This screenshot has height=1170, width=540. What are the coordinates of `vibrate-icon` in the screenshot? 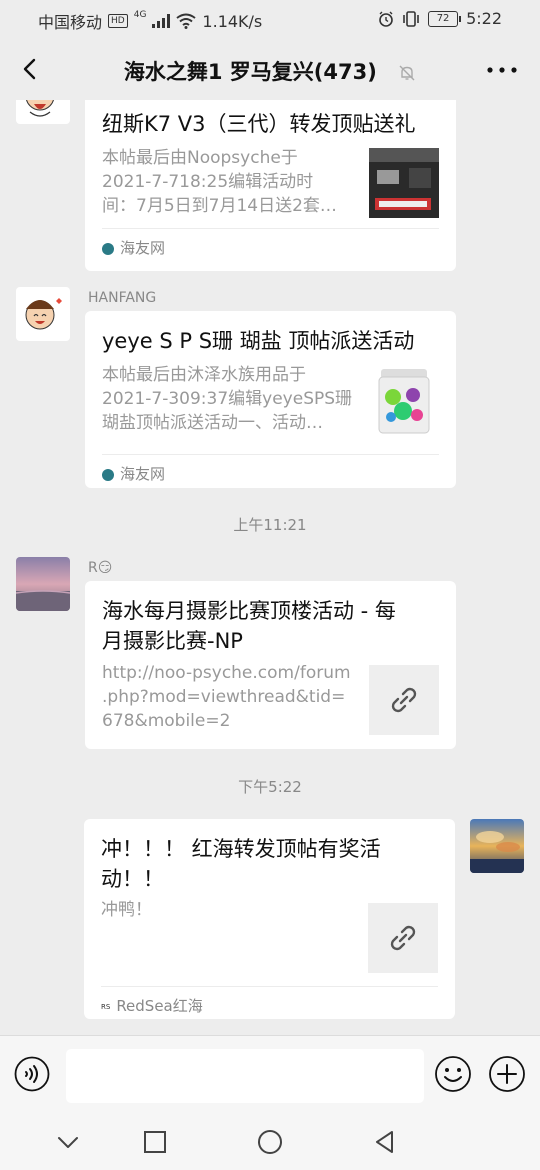 It's located at (411, 18).